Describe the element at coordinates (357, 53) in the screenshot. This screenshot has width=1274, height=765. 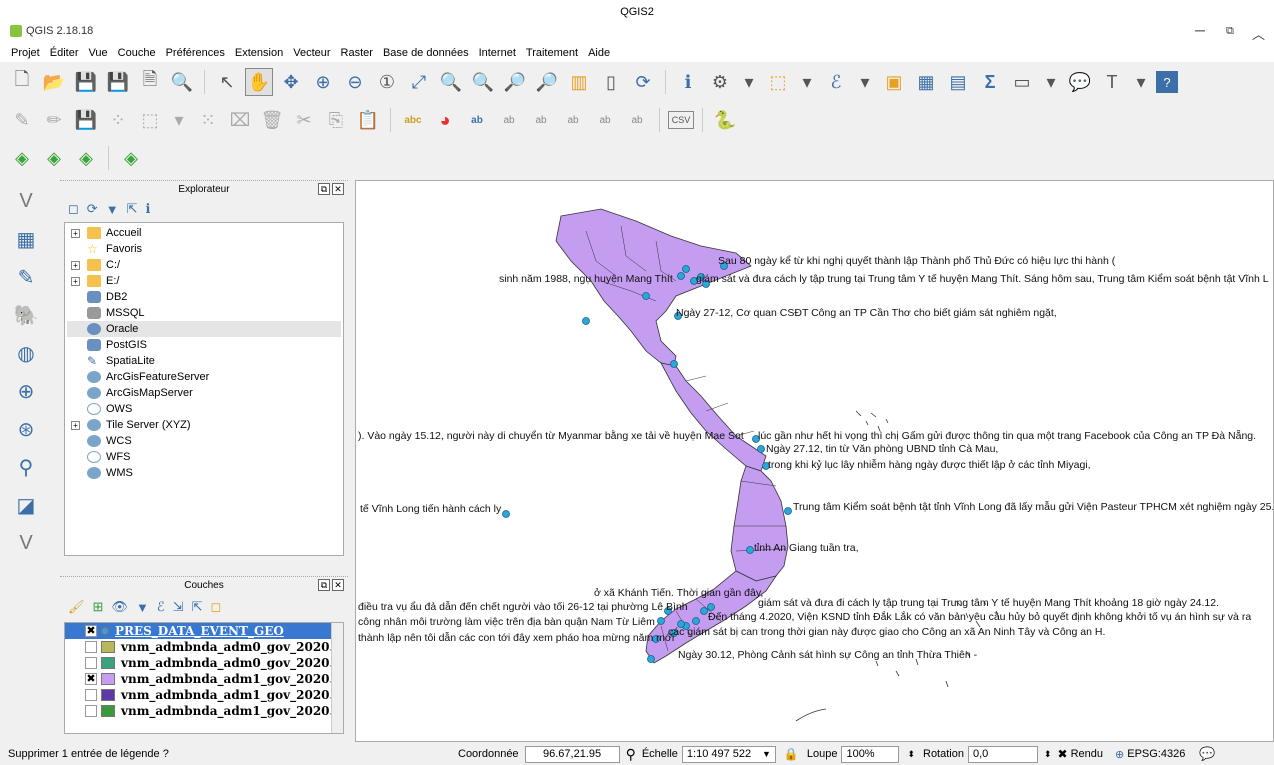
I see `menu-raster: Raster` at that location.